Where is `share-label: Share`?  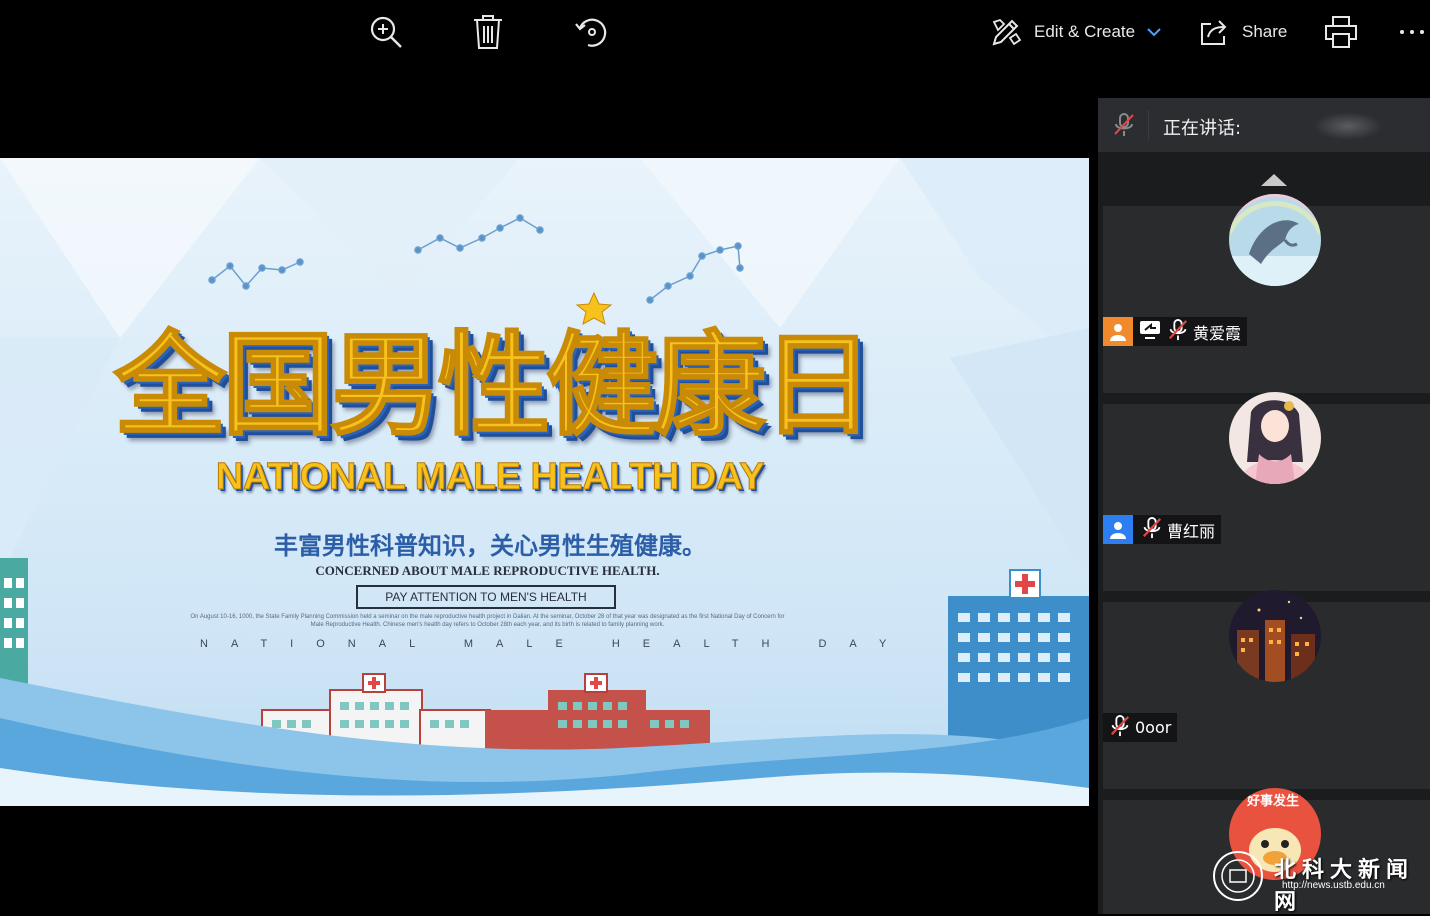 share-label: Share is located at coordinates (1265, 31).